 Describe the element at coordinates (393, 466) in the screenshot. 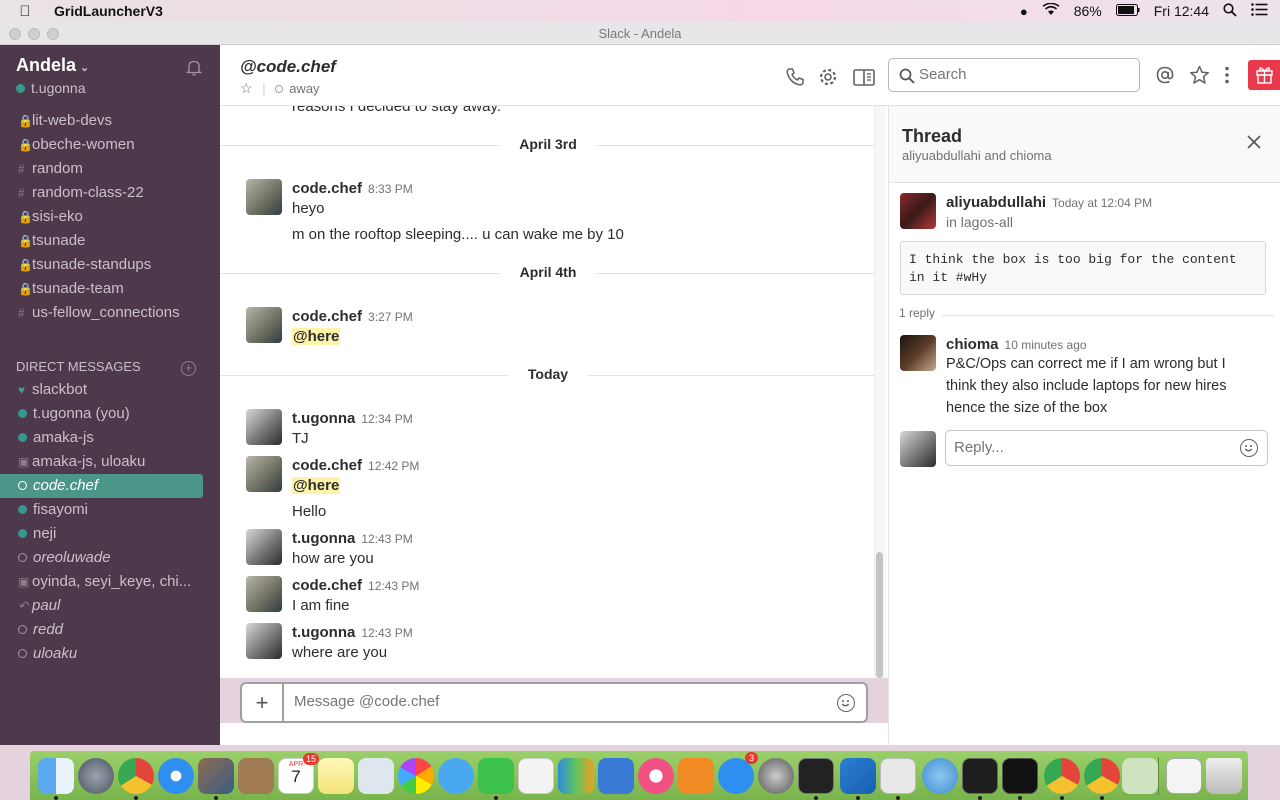

I see `message-timestamp: 12:42 PM` at that location.